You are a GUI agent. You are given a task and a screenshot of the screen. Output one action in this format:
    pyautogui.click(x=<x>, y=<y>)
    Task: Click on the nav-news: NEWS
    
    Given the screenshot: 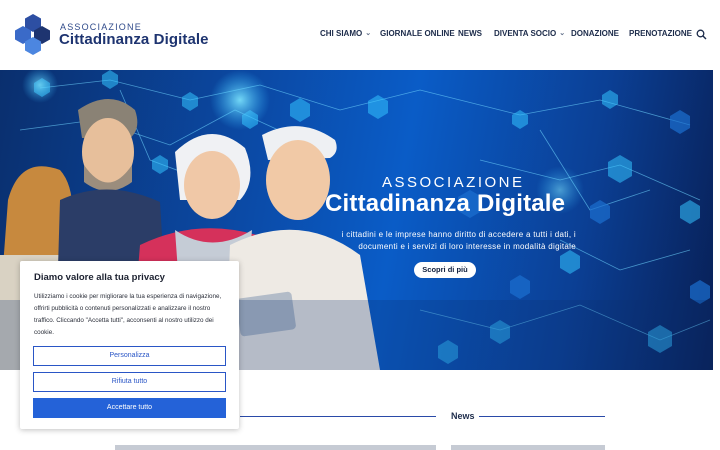 What is the action you would take?
    pyautogui.click(x=470, y=33)
    